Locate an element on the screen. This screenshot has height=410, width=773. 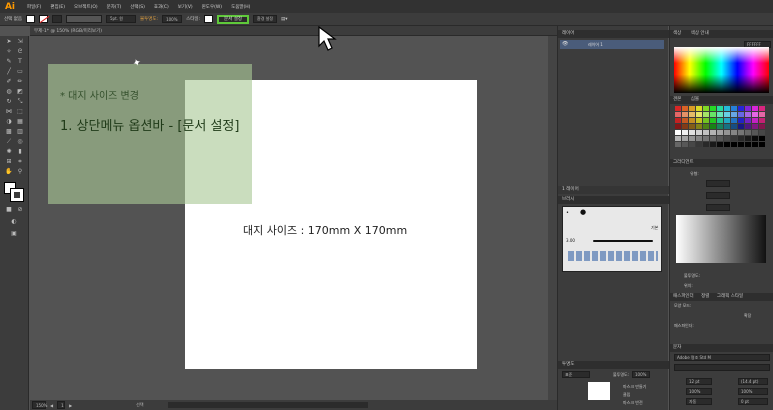
draw-mode-icon: ◐ is located at coordinates (14, 222).